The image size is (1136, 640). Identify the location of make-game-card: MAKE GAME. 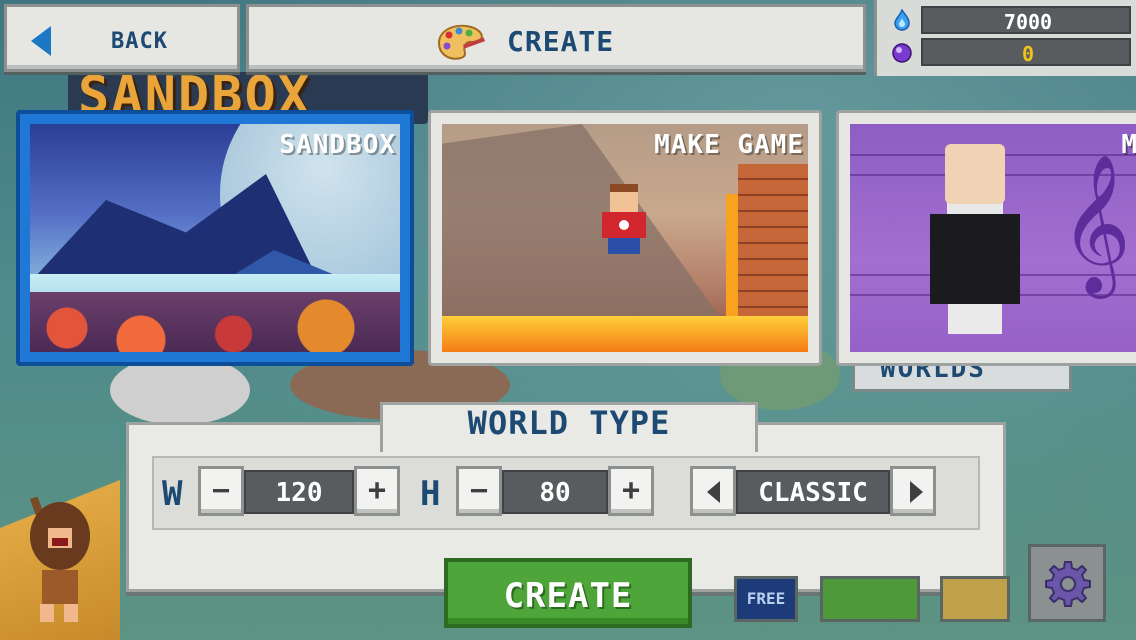
(625, 238).